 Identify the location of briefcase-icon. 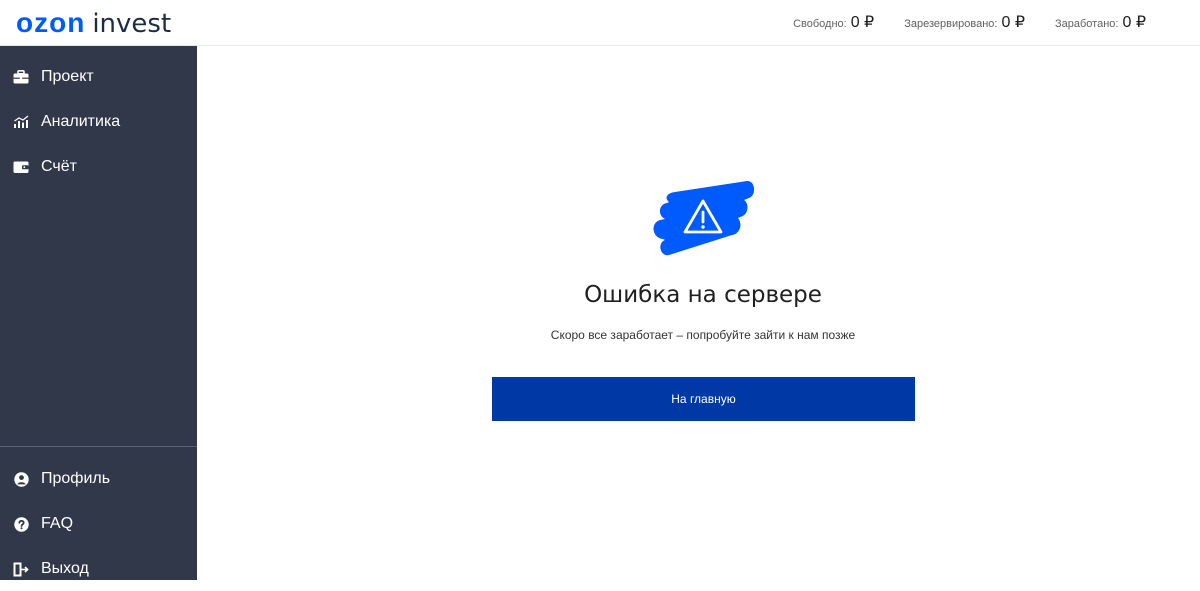
(21, 77).